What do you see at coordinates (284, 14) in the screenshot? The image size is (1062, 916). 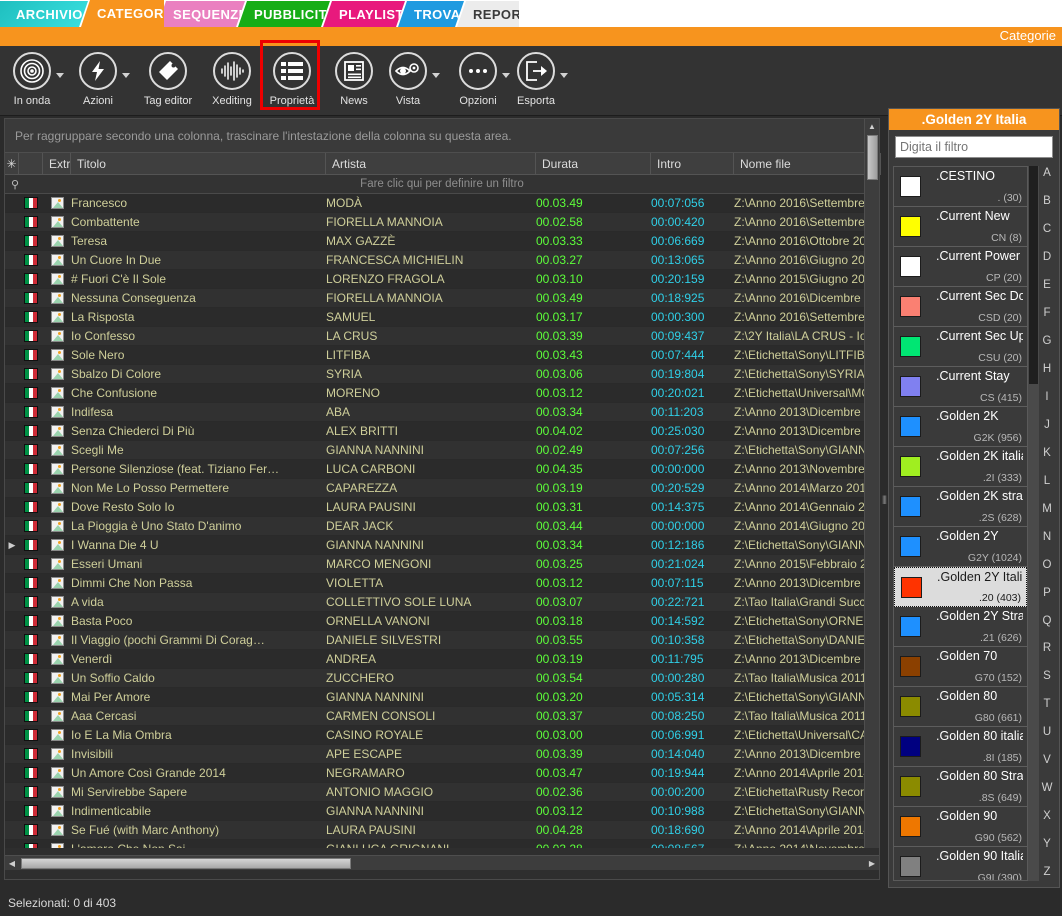 I see `tab-pubblicit: PUBBLICITÀ` at bounding box center [284, 14].